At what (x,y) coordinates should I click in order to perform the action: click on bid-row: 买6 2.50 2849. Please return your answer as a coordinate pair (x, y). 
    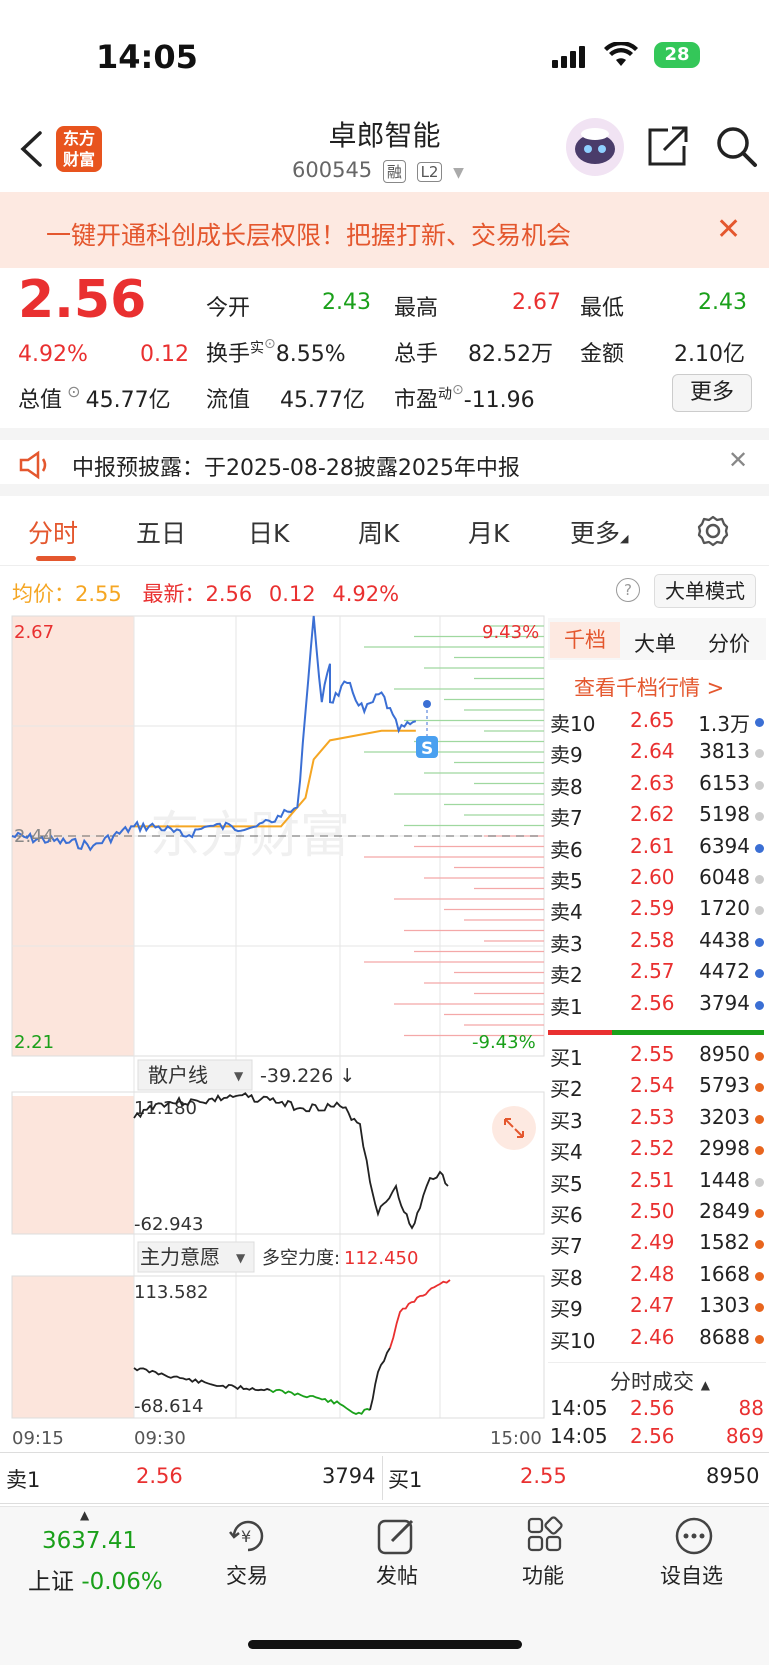
    Looking at the image, I should click on (657, 1214).